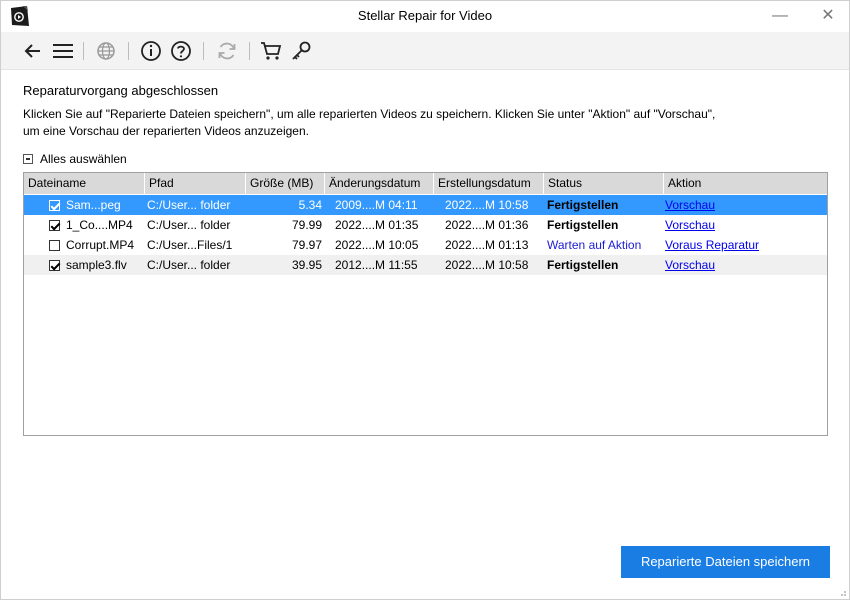 This screenshot has width=850, height=600. I want to click on back-arrow-icon, so click(33, 51).